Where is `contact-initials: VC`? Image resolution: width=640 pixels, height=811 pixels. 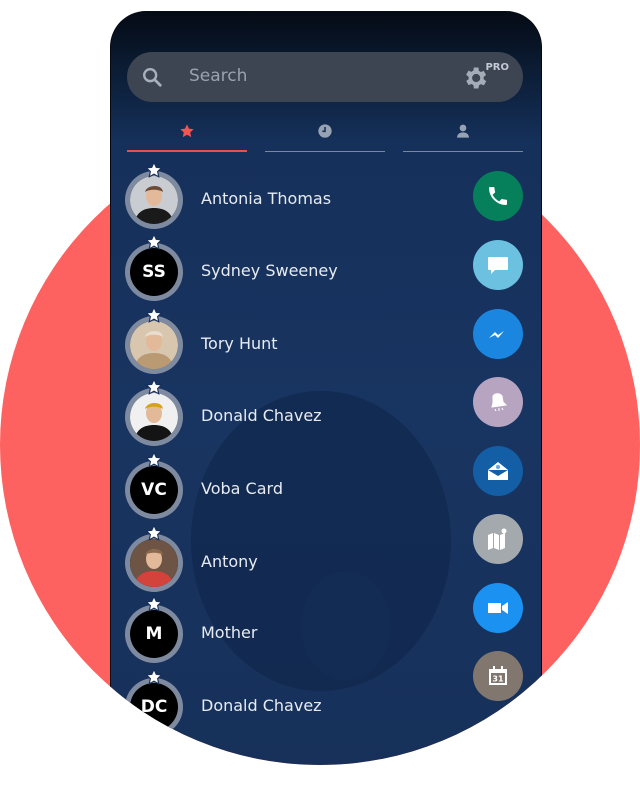 contact-initials: VC is located at coordinates (154, 490).